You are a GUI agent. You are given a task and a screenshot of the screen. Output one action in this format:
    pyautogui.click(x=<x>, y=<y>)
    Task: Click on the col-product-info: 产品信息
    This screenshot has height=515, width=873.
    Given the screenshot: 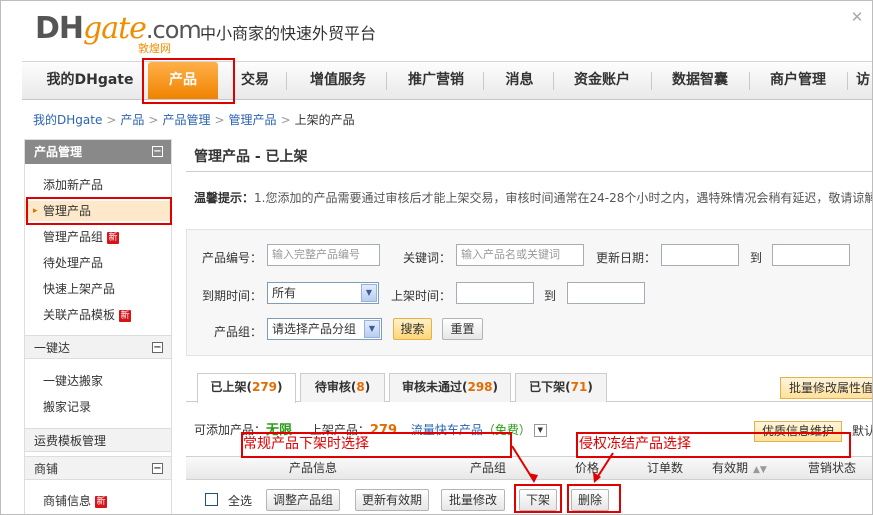 What is the action you would take?
    pyautogui.click(x=313, y=468)
    